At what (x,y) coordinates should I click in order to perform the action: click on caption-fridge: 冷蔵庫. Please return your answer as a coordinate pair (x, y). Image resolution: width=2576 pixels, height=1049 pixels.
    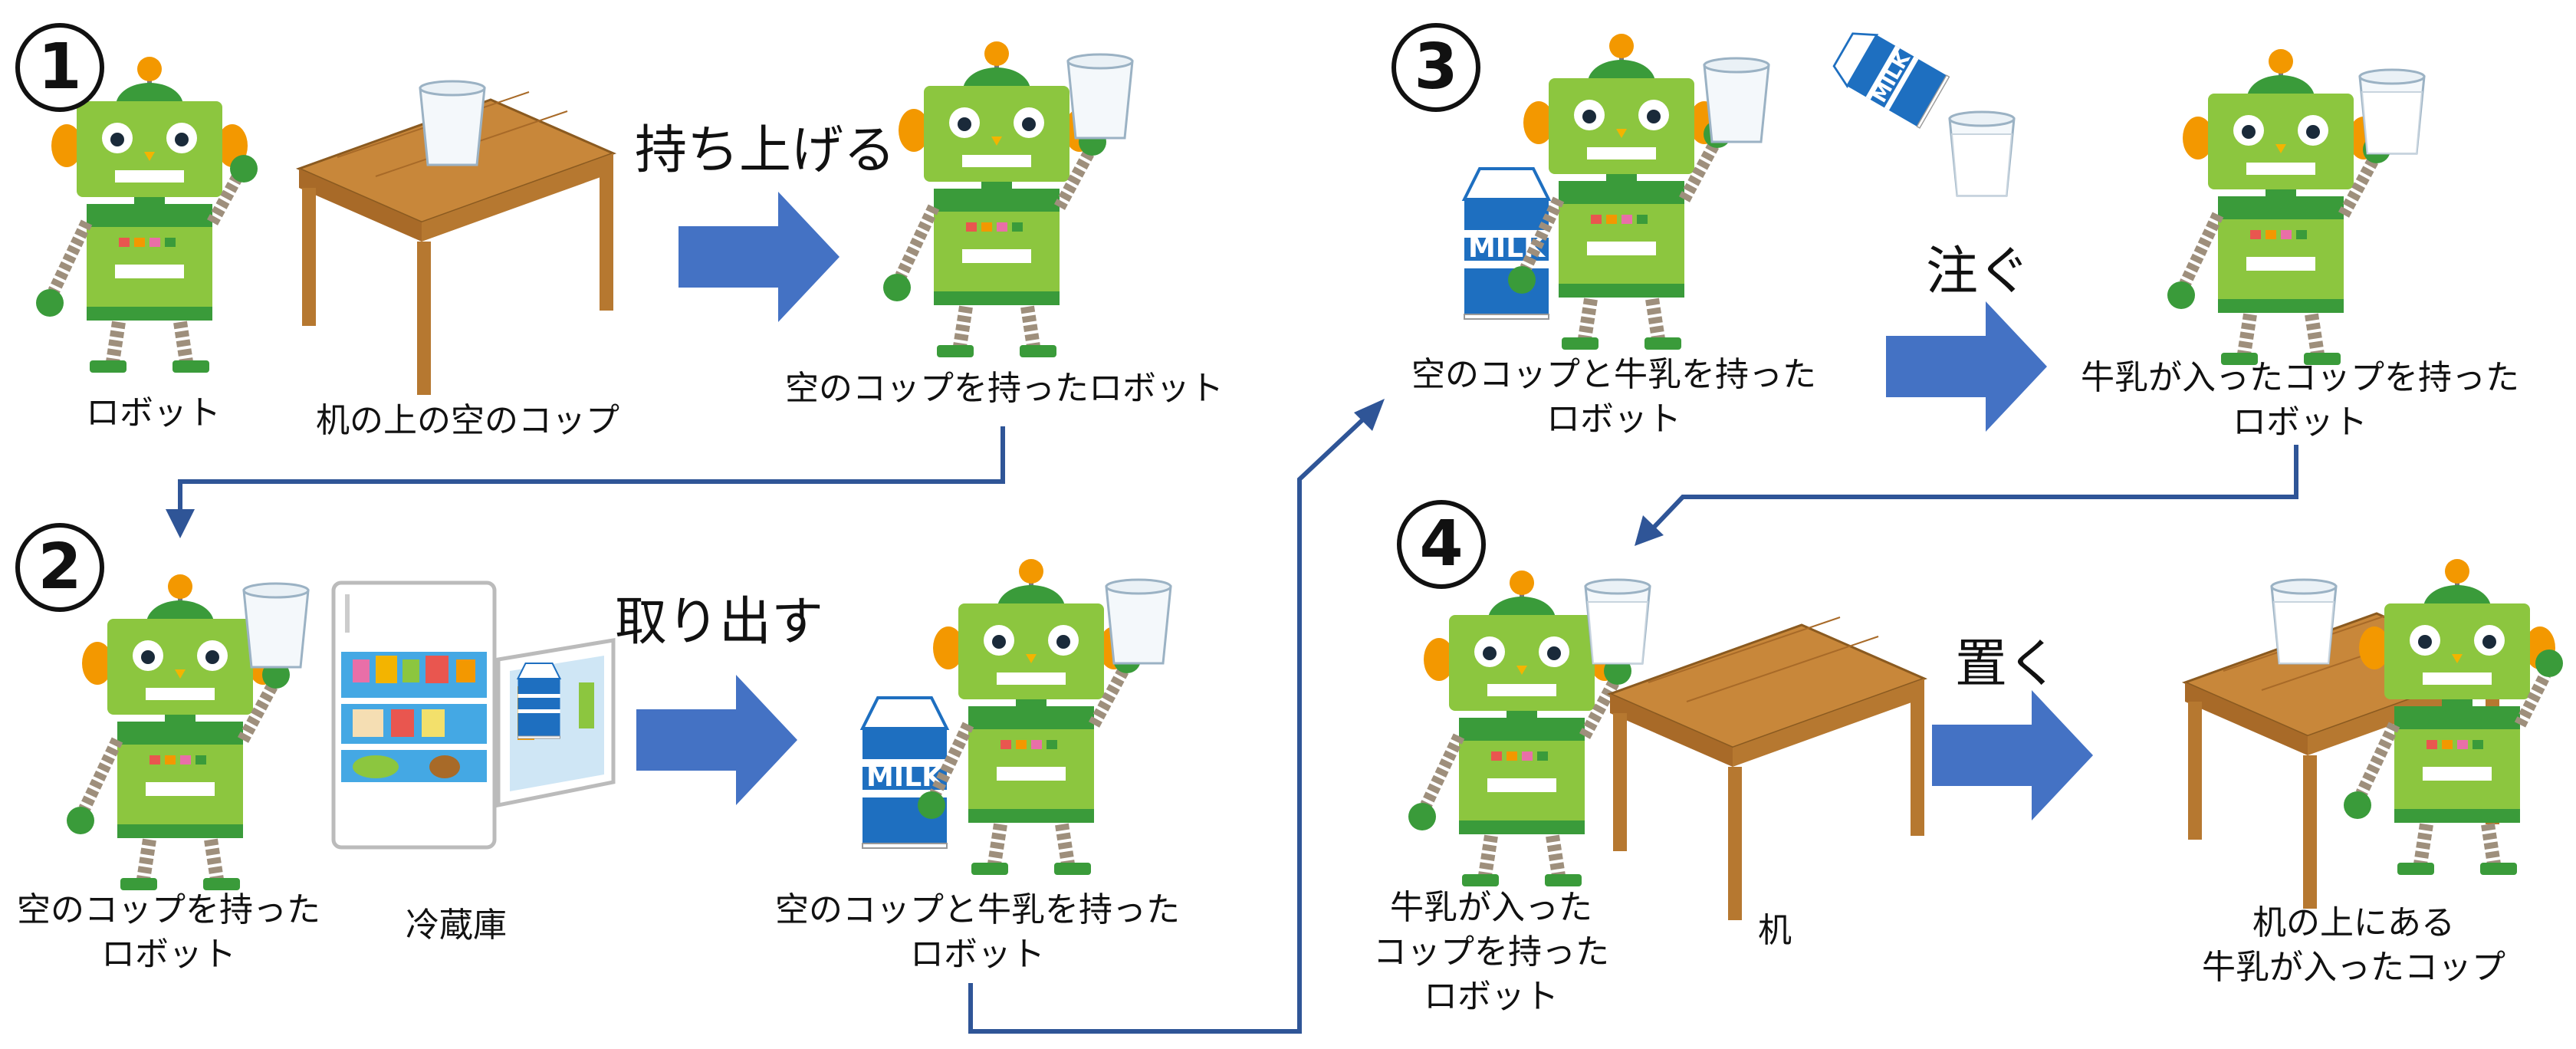
    Looking at the image, I should click on (456, 925).